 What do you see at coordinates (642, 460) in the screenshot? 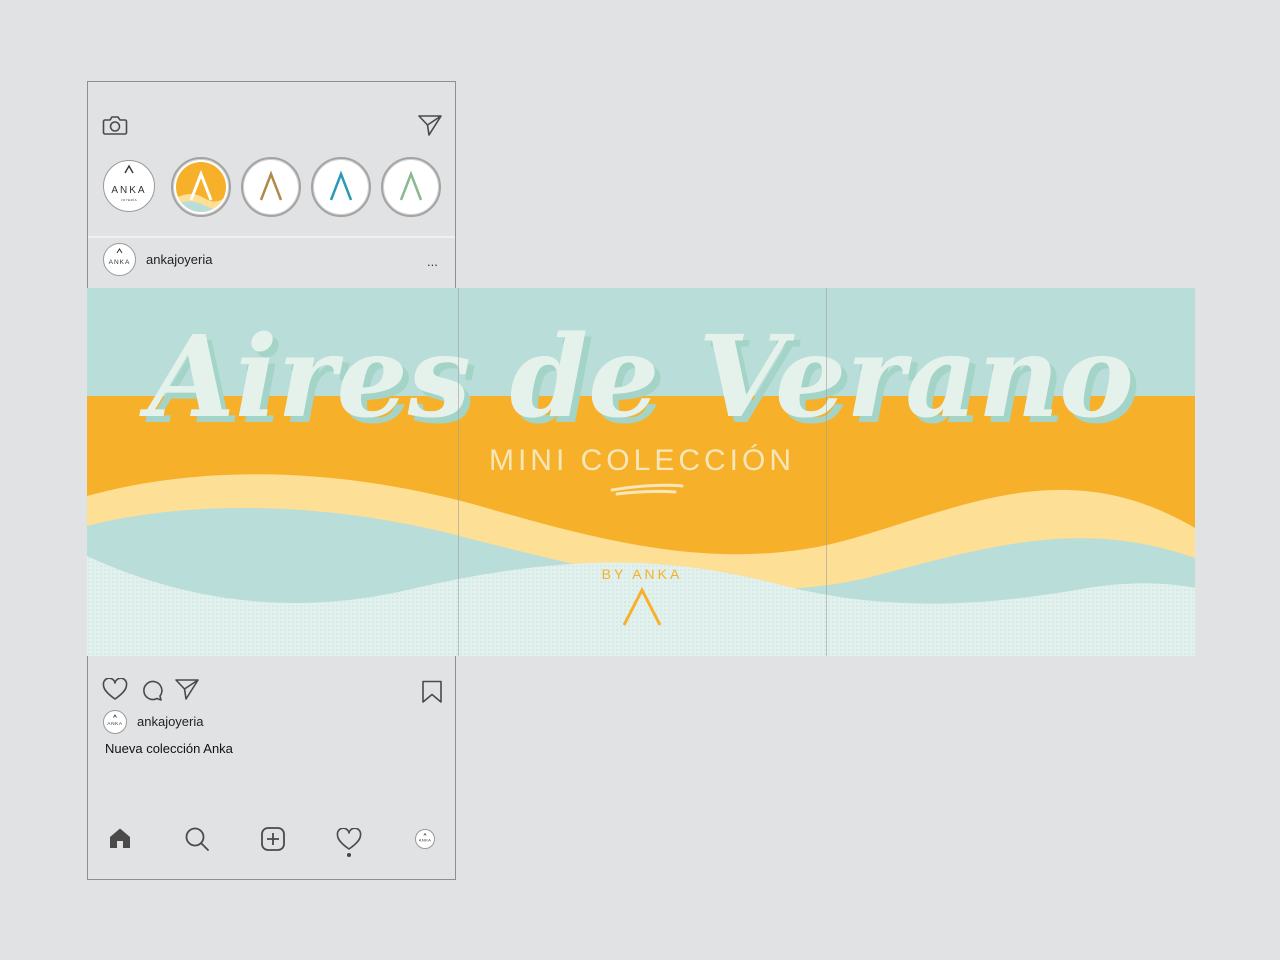
I see `banner-subtitle: MINI COLECCIÓN` at bounding box center [642, 460].